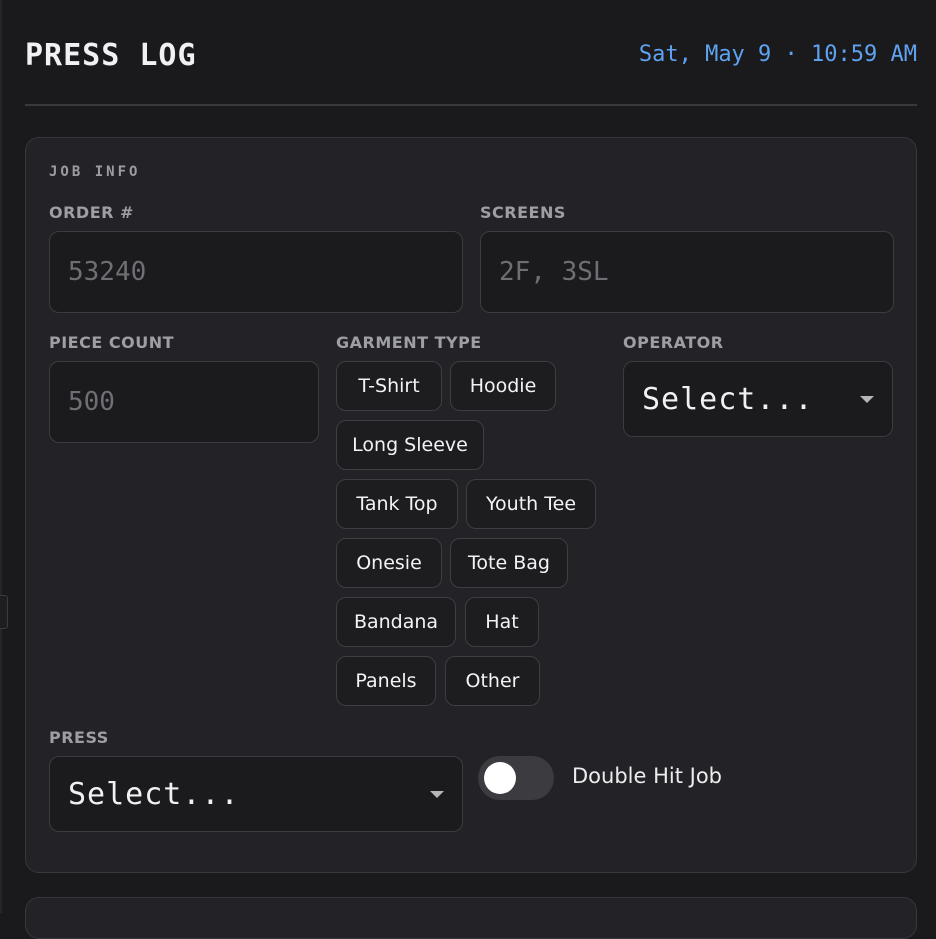 Image resolution: width=936 pixels, height=939 pixels. I want to click on garment-chip-long-sleeve: Long Sleeve, so click(410, 445).